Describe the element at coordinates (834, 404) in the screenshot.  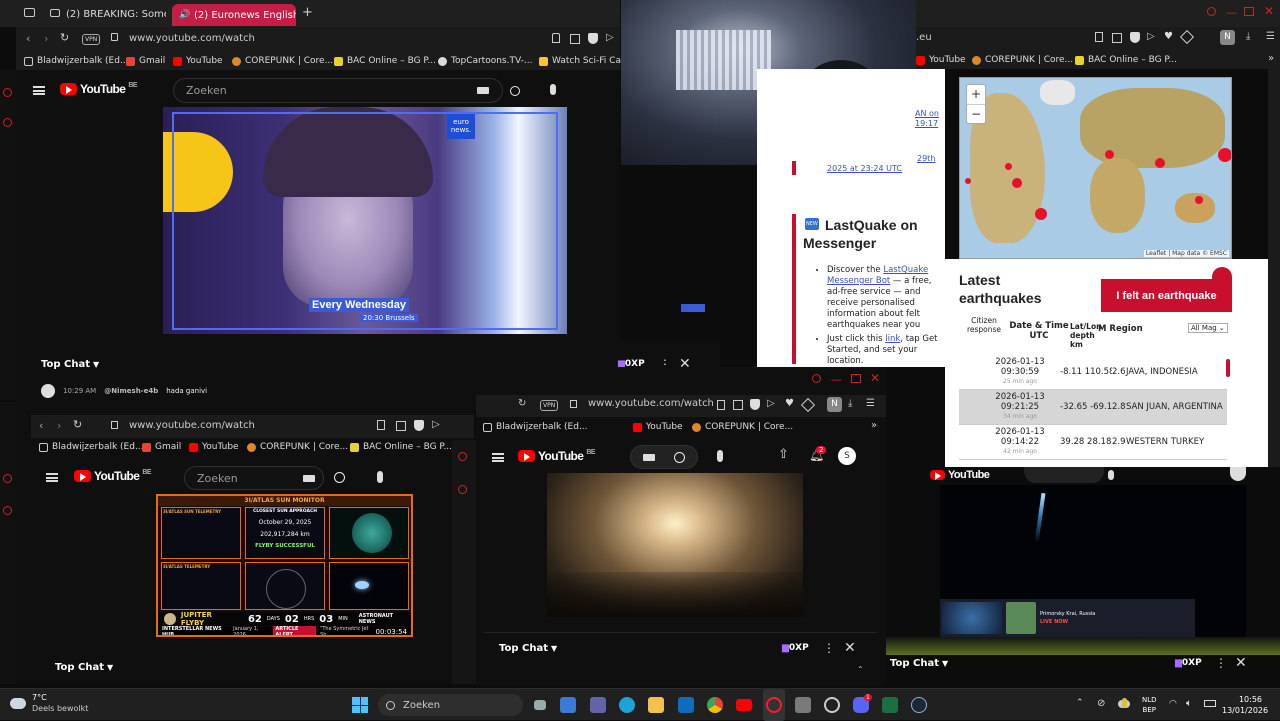
I see `profile-n-icon: N` at that location.